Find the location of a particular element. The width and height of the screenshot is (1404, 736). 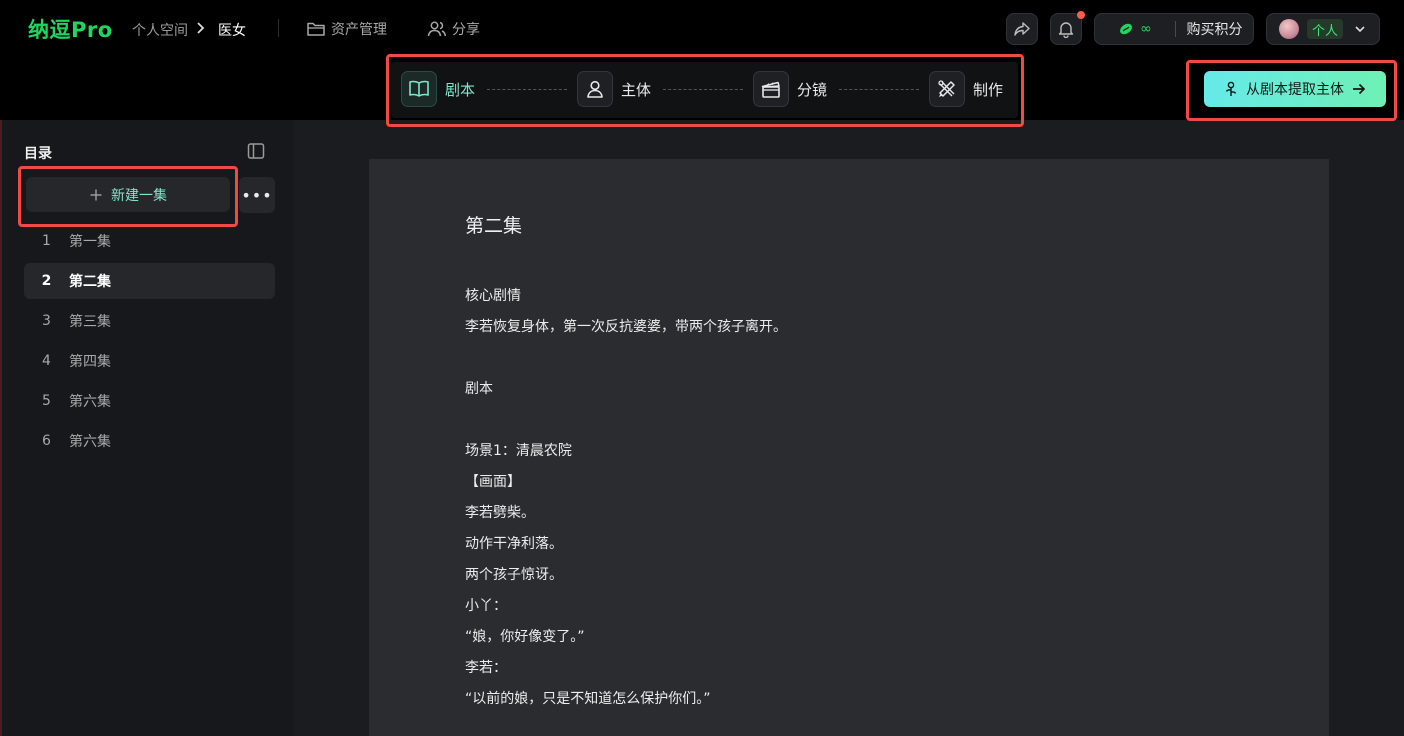

document-line: 小丫： is located at coordinates (486, 606).